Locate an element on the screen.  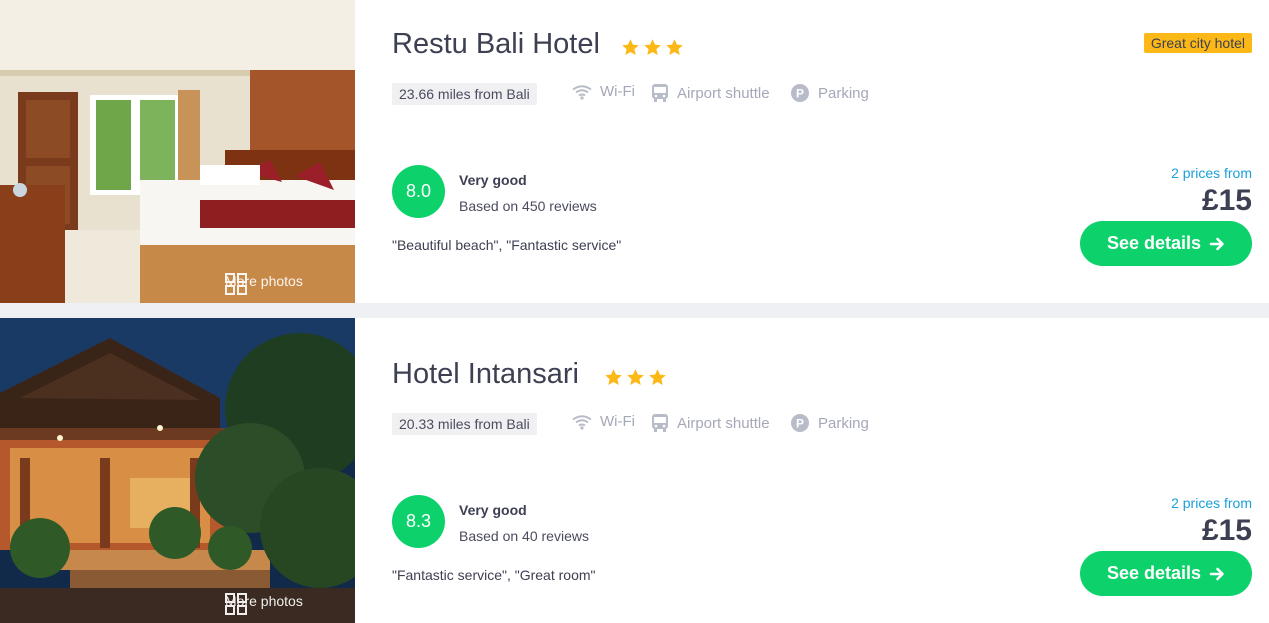
hotel-badge: Great city hotel is located at coordinates (1197, 43).